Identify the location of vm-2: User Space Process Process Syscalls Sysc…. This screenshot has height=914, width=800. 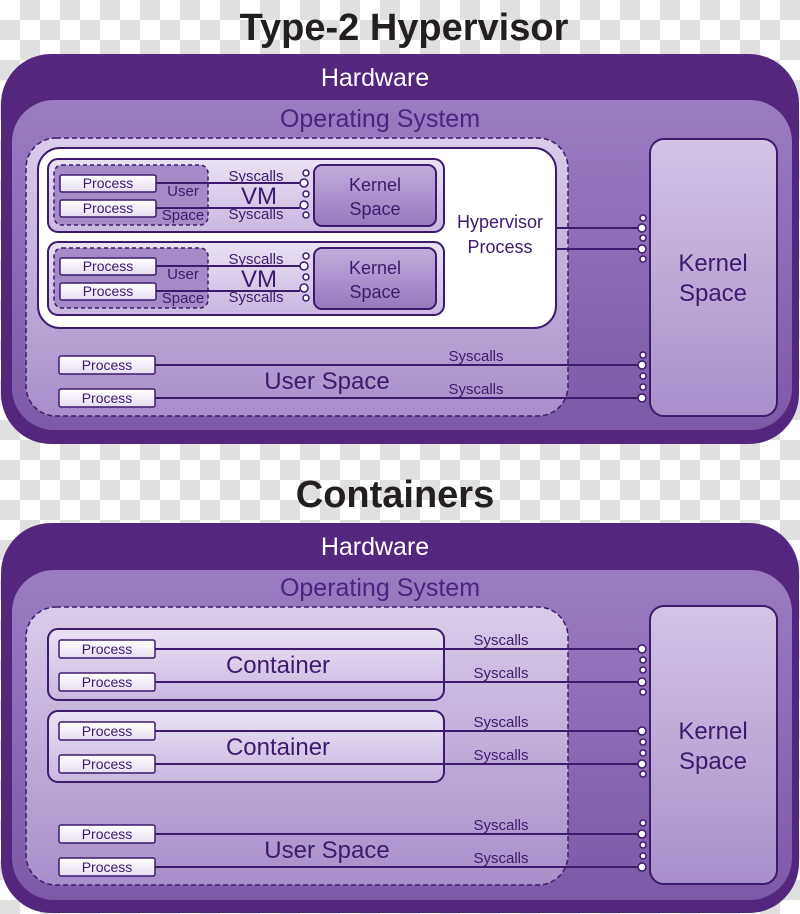
(246, 278).